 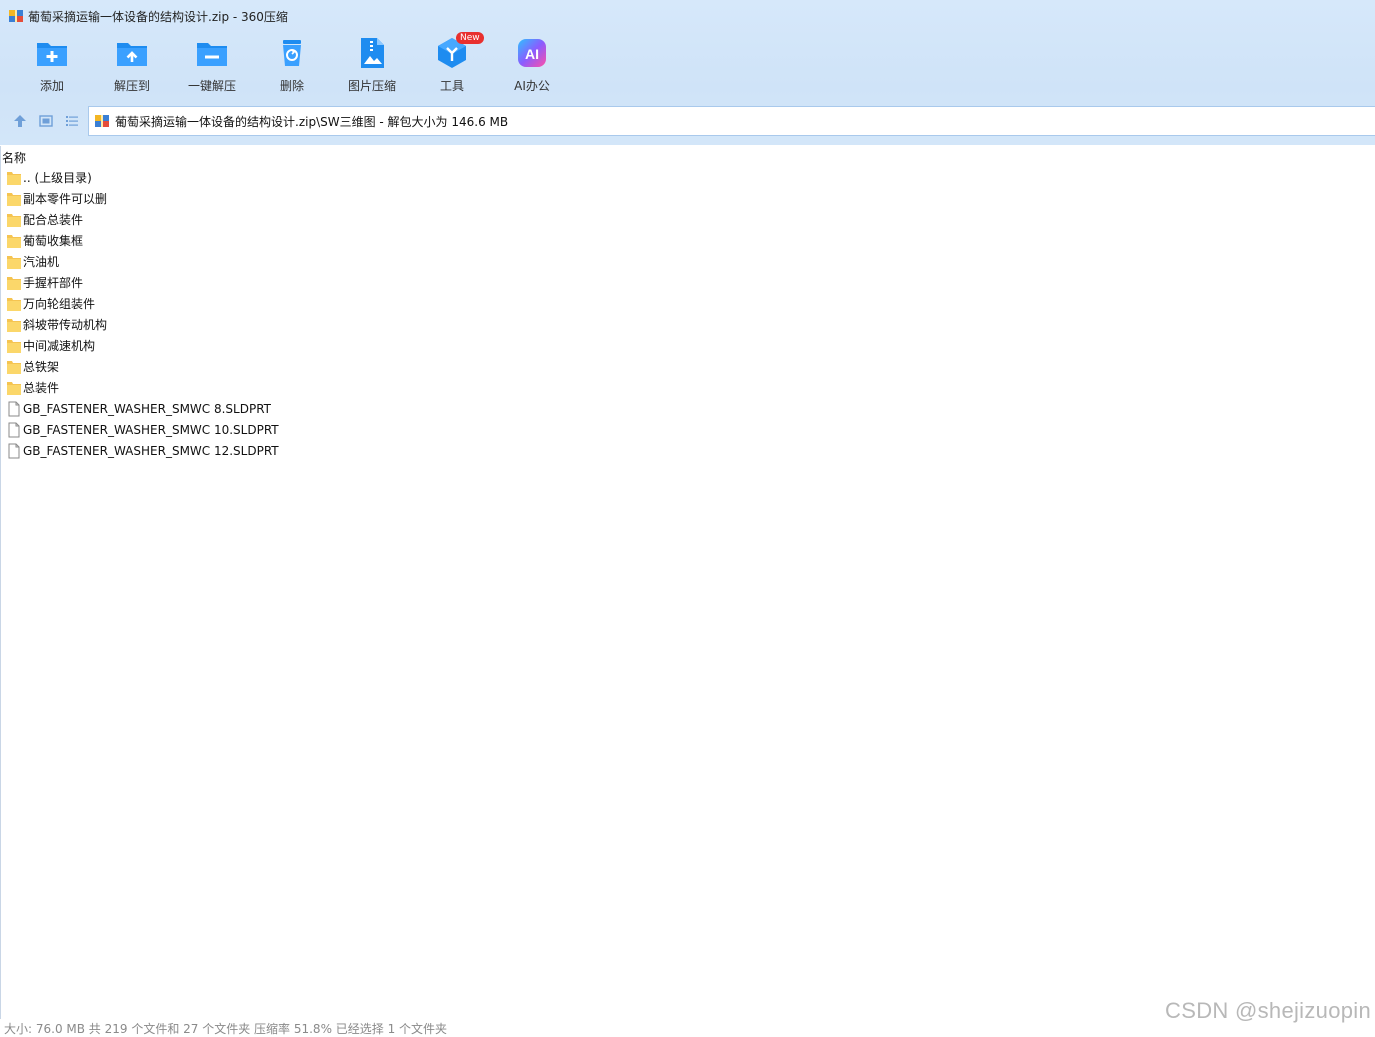 What do you see at coordinates (532, 86) in the screenshot?
I see `ai-office-label: AI办公` at bounding box center [532, 86].